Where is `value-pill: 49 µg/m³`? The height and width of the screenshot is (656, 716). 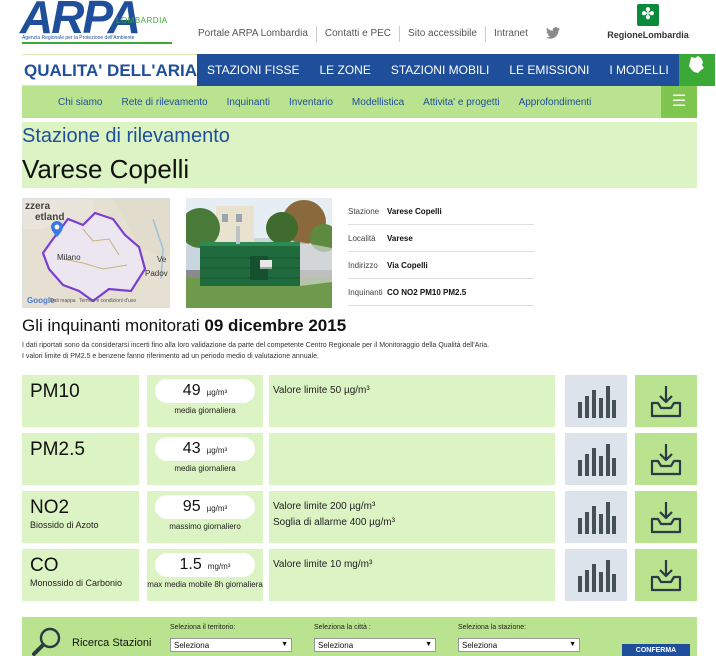 value-pill: 49 µg/m³ is located at coordinates (205, 391).